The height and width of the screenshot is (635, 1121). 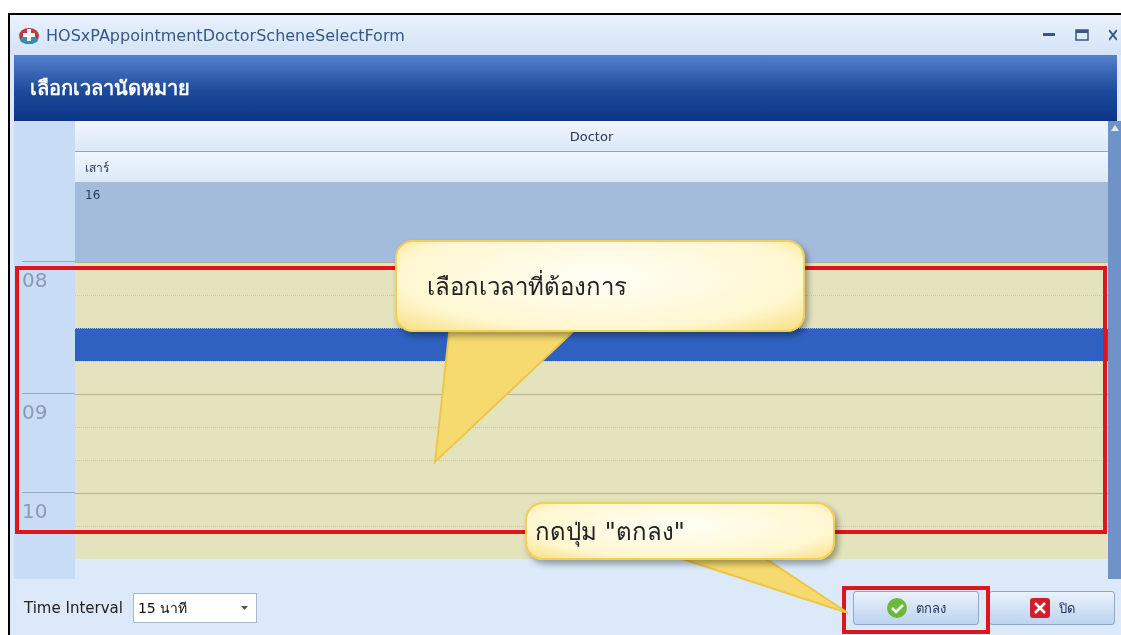 What do you see at coordinates (93, 195) in the screenshot?
I see `date-label: 16` at bounding box center [93, 195].